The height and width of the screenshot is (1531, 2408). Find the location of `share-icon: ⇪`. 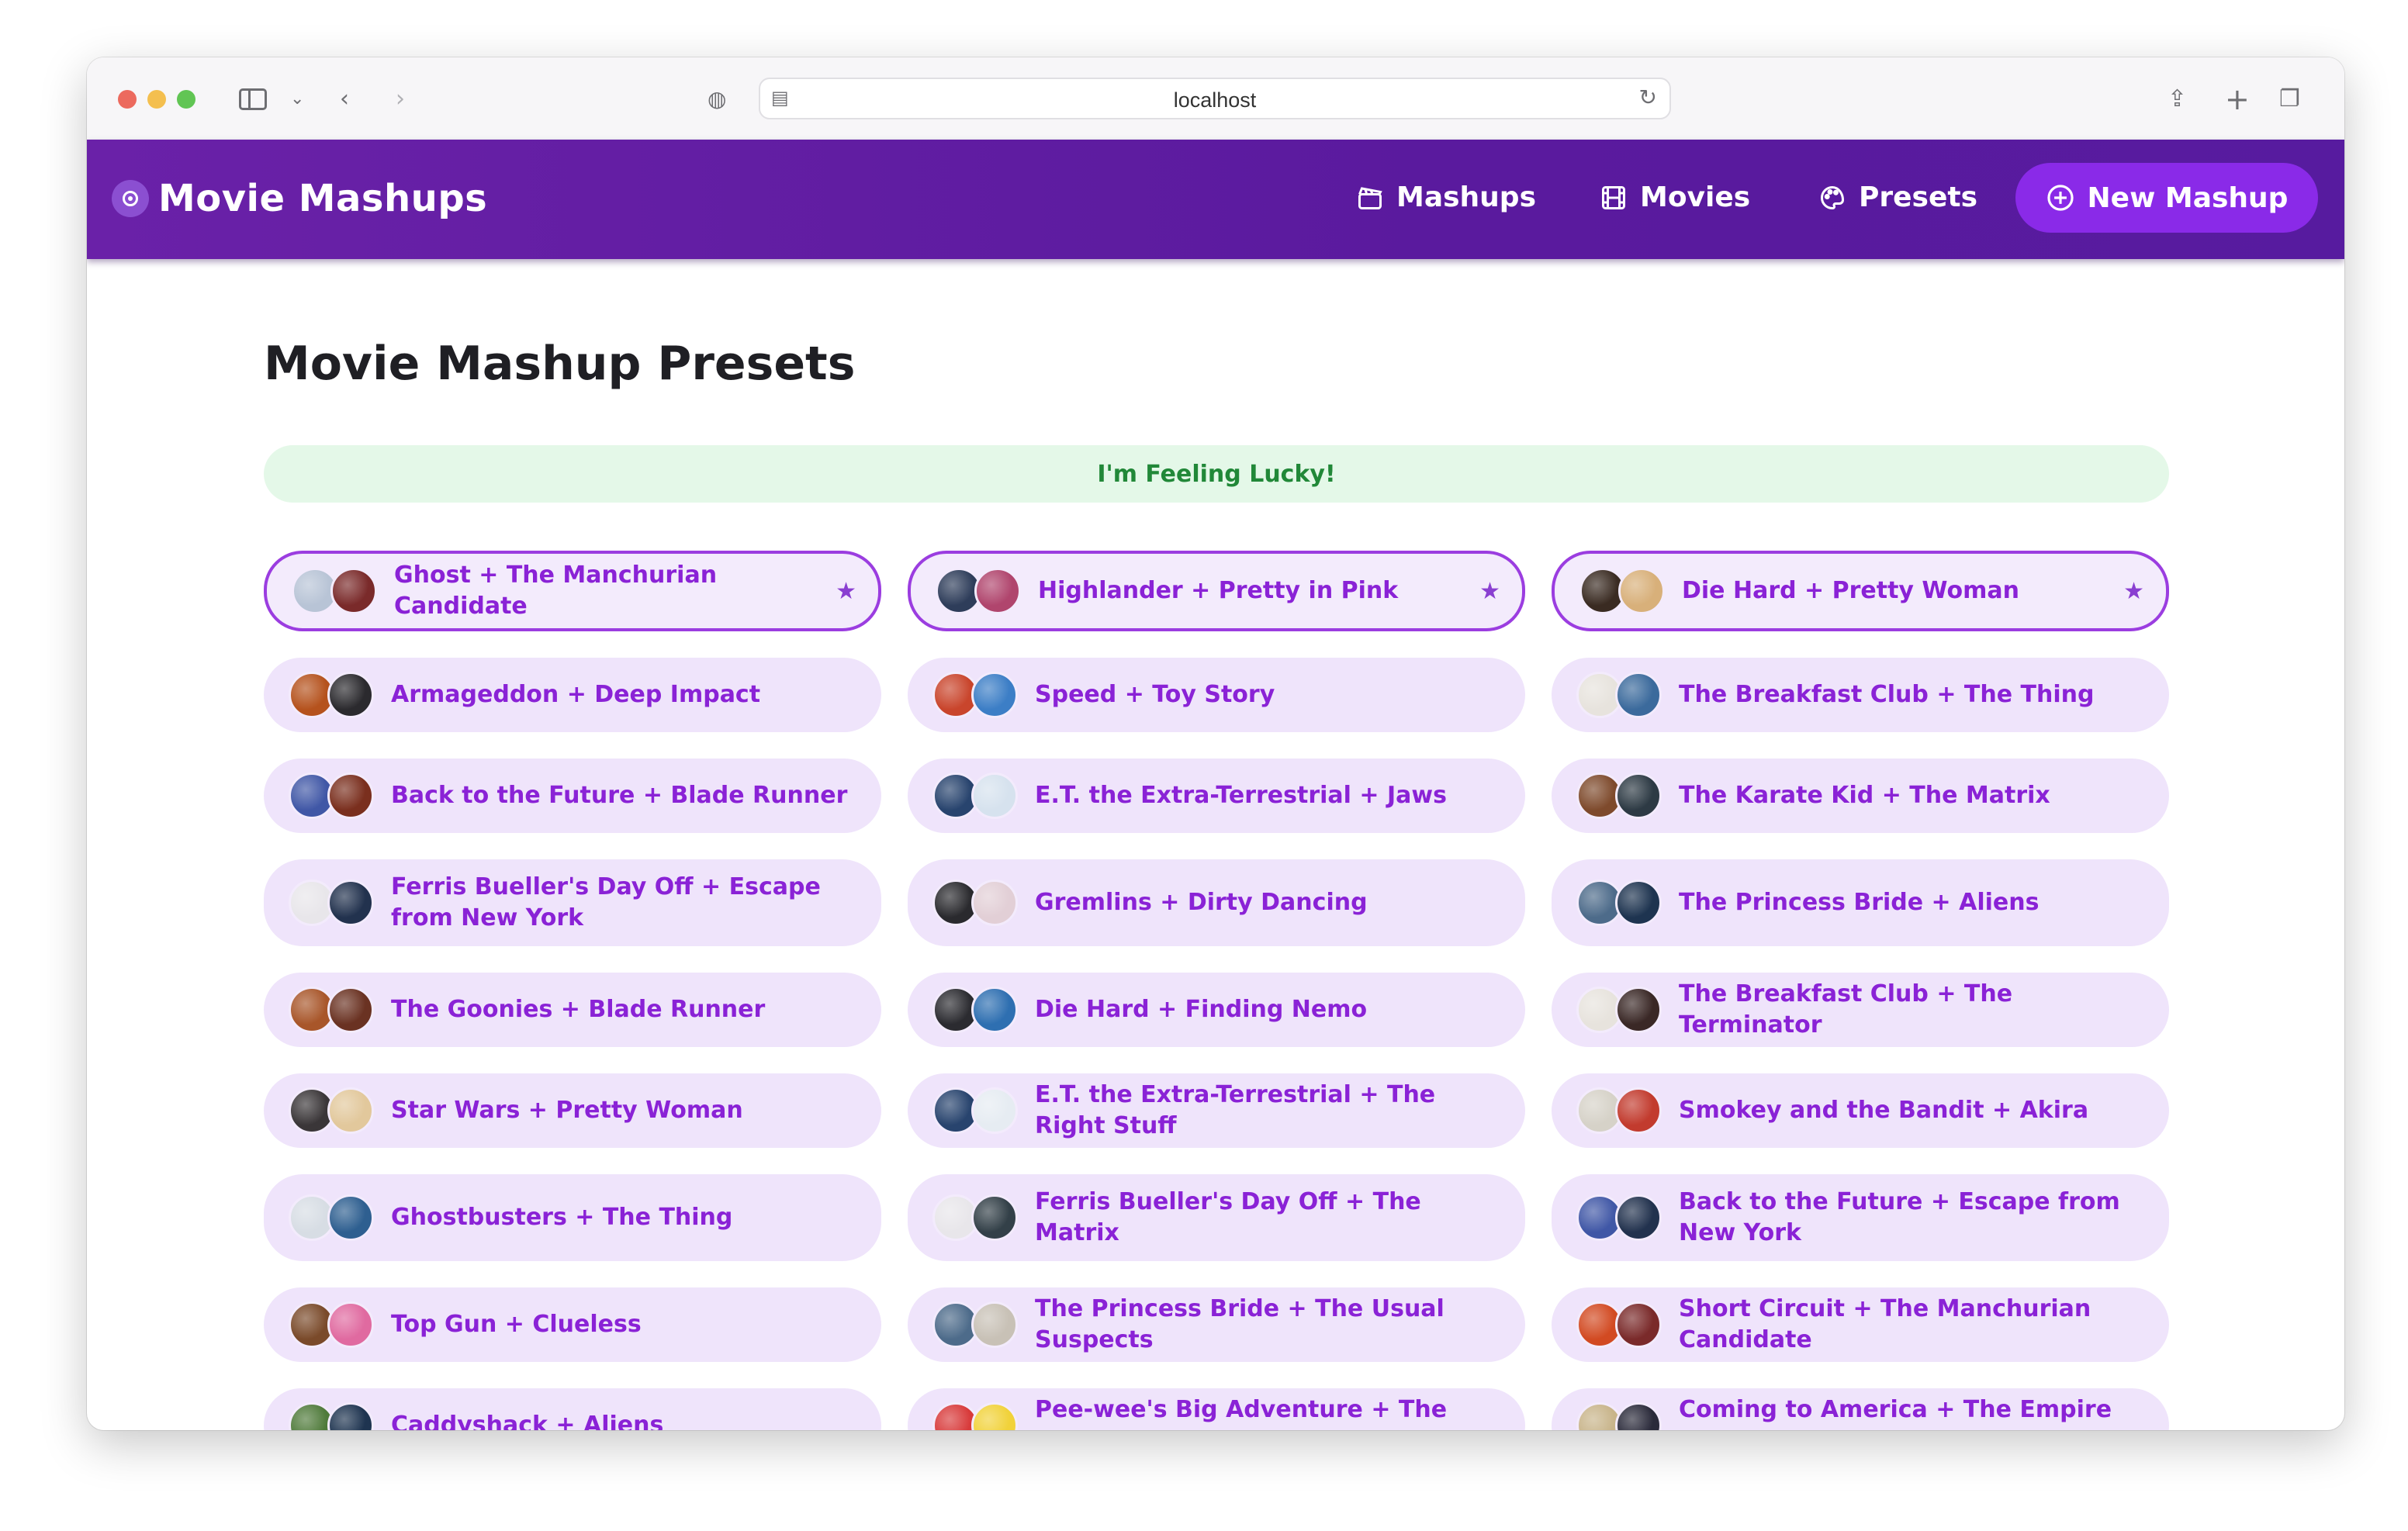

share-icon: ⇪ is located at coordinates (2177, 99).